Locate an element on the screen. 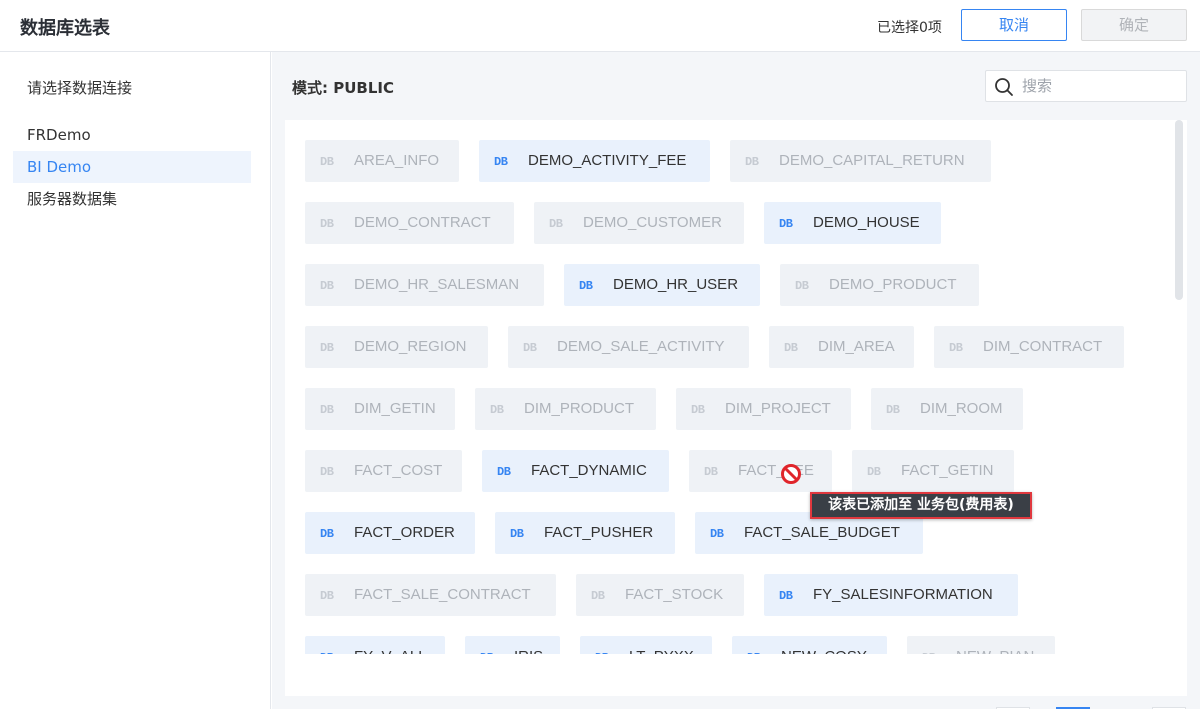 The image size is (1200, 709). table-name: DEMO_HR_USER is located at coordinates (676, 284).